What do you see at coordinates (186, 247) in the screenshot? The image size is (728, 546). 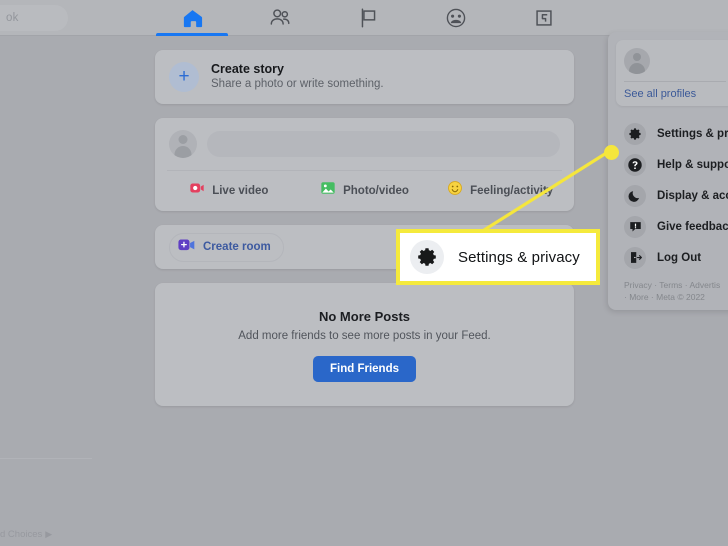 I see `video-room-icon` at bounding box center [186, 247].